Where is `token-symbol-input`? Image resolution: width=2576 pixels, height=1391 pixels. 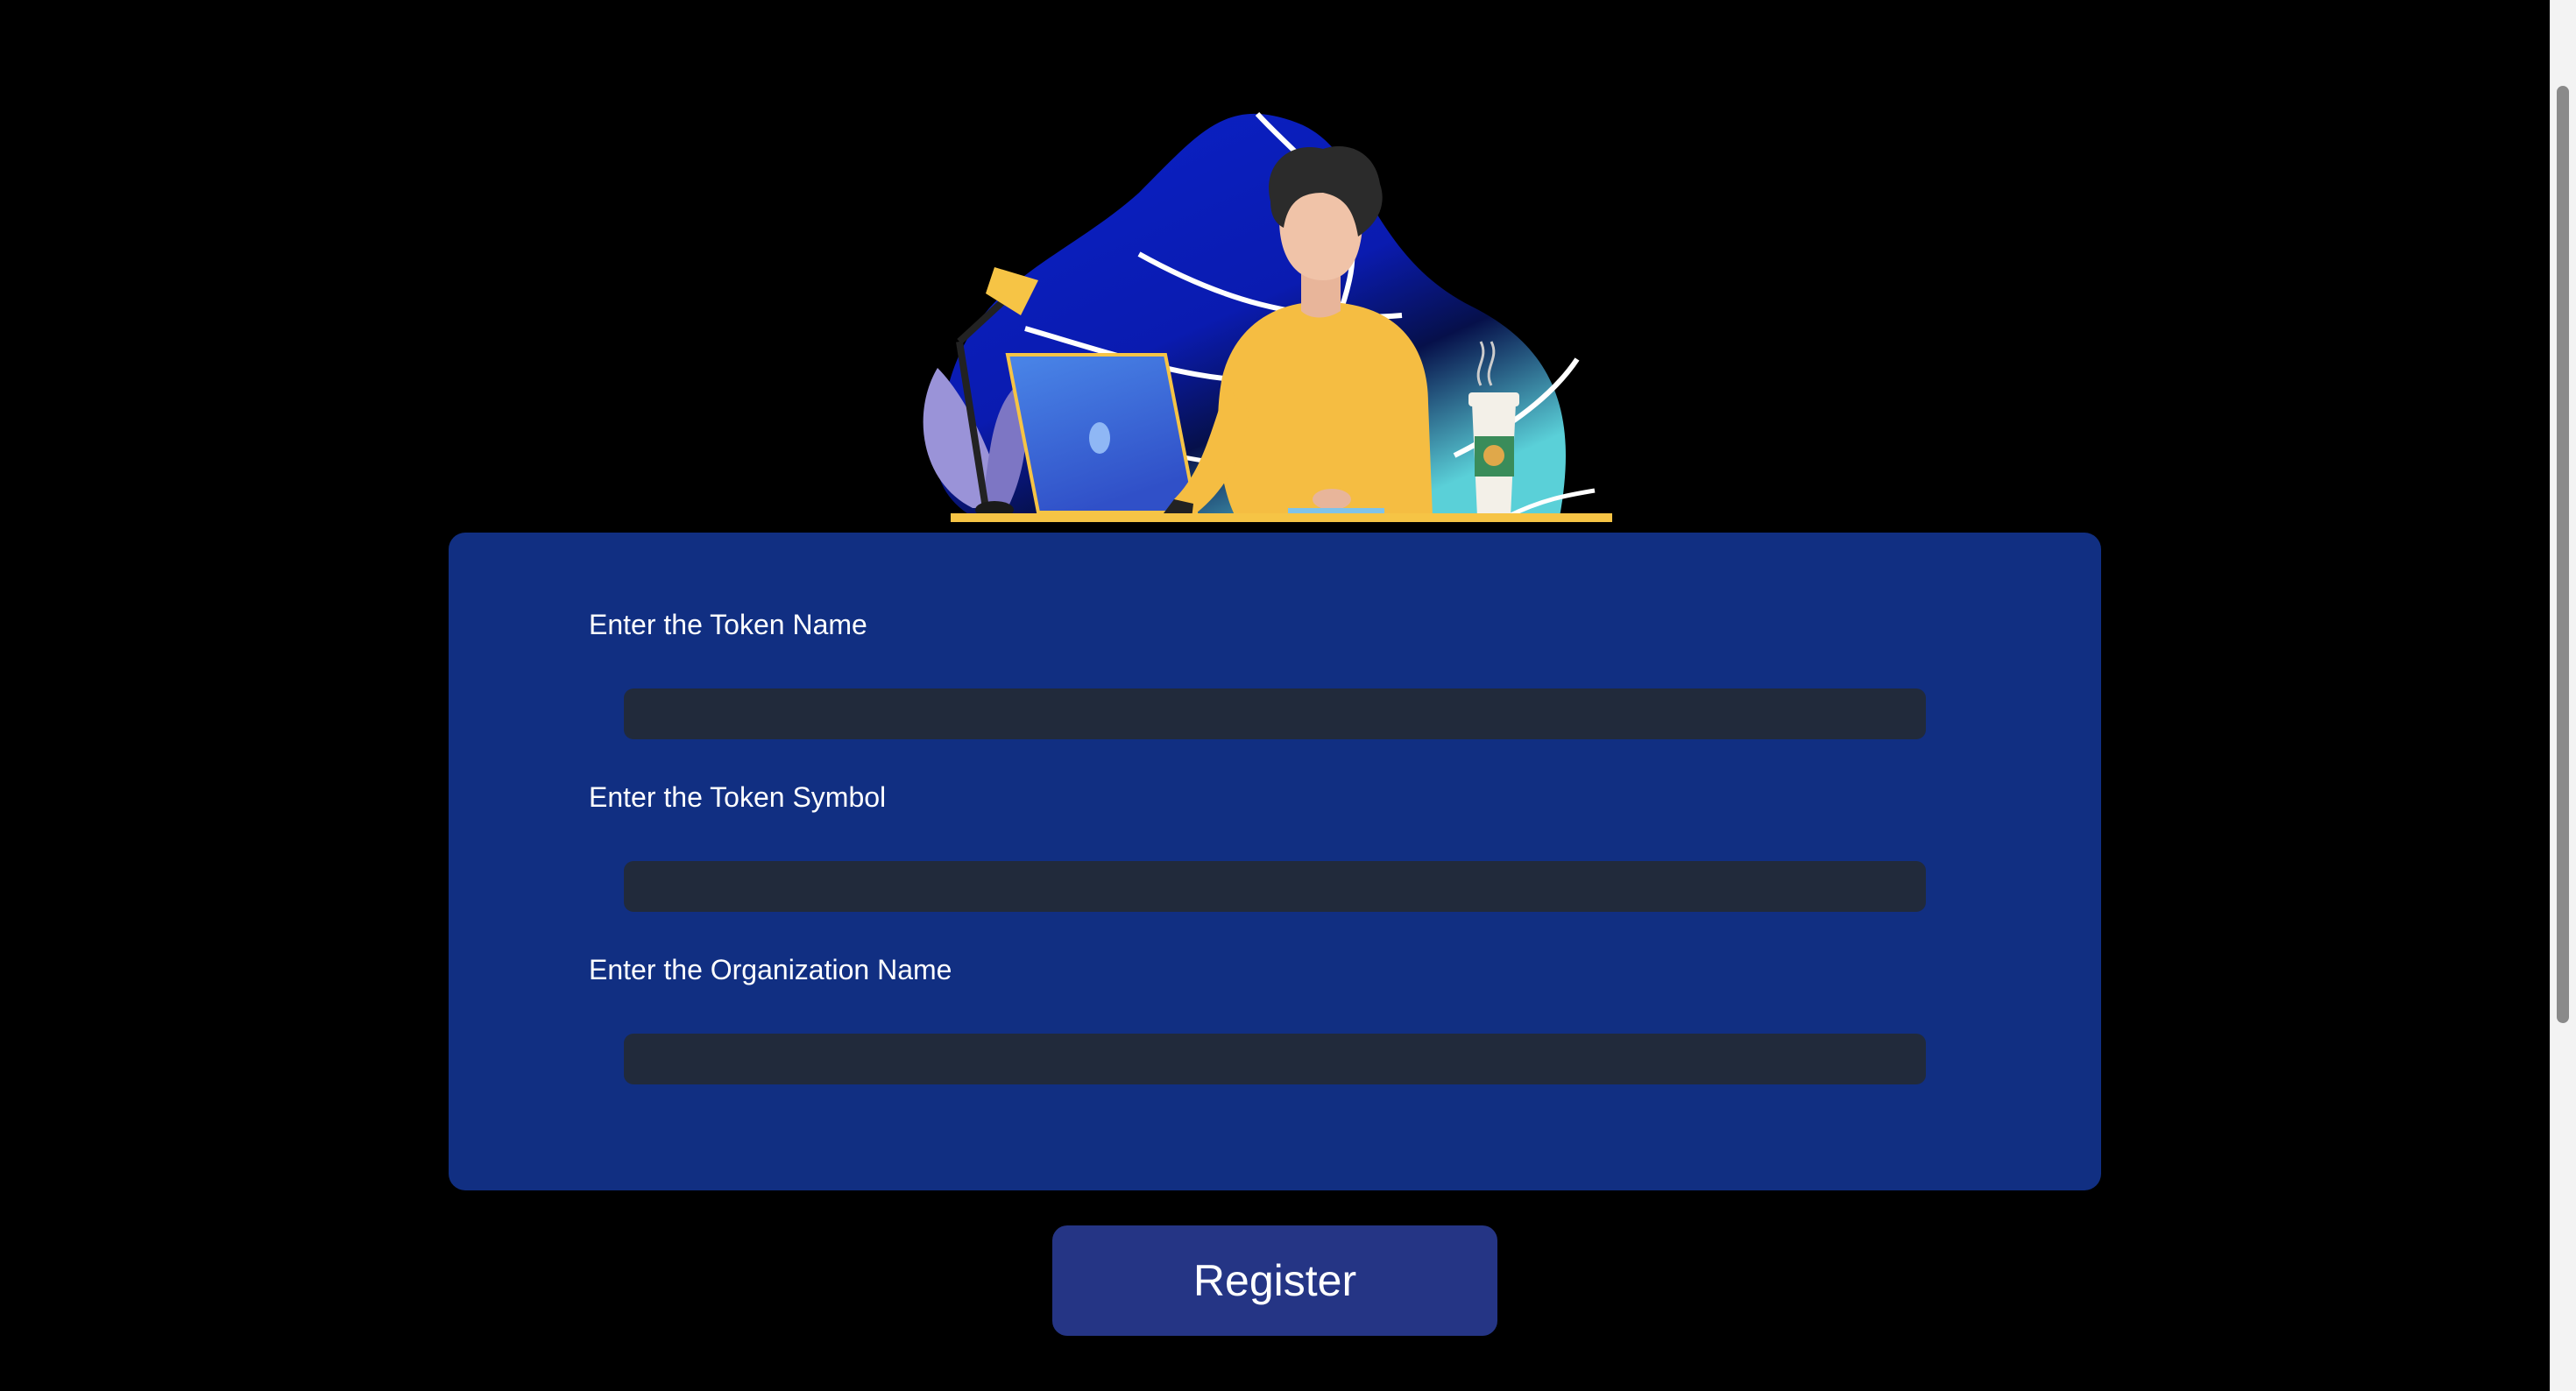 token-symbol-input is located at coordinates (1275, 886).